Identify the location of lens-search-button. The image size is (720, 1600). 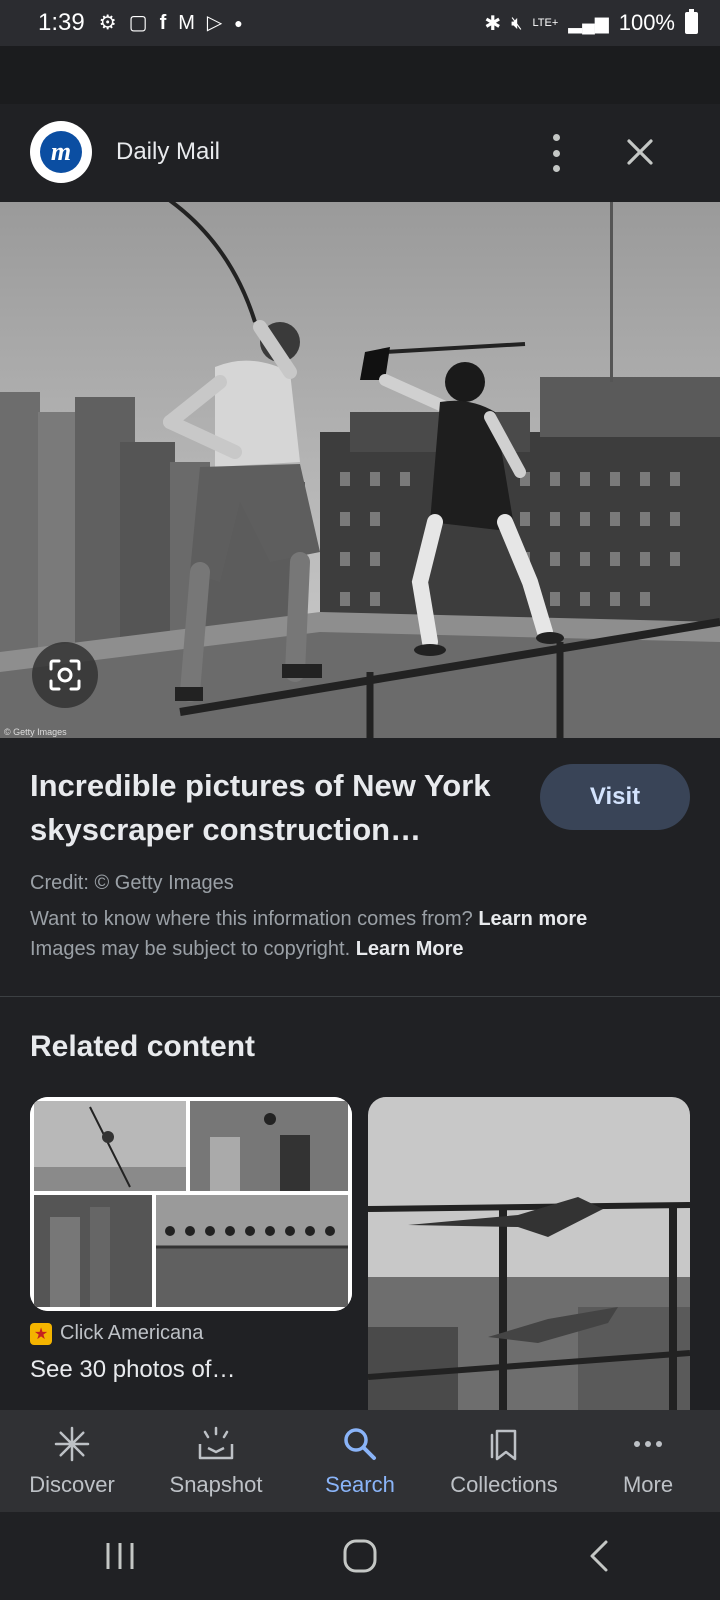
(65, 675).